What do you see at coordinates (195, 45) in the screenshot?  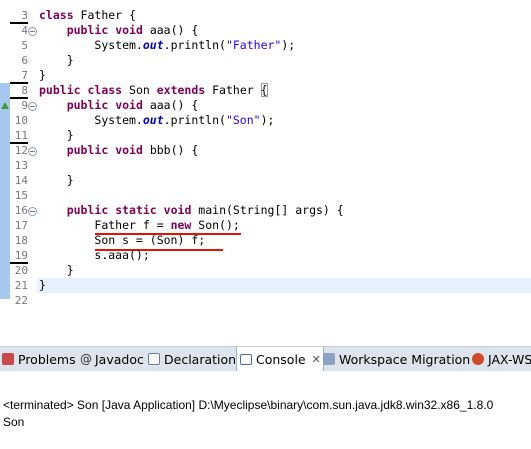 I see `code-line: System.out.println("Father");` at bounding box center [195, 45].